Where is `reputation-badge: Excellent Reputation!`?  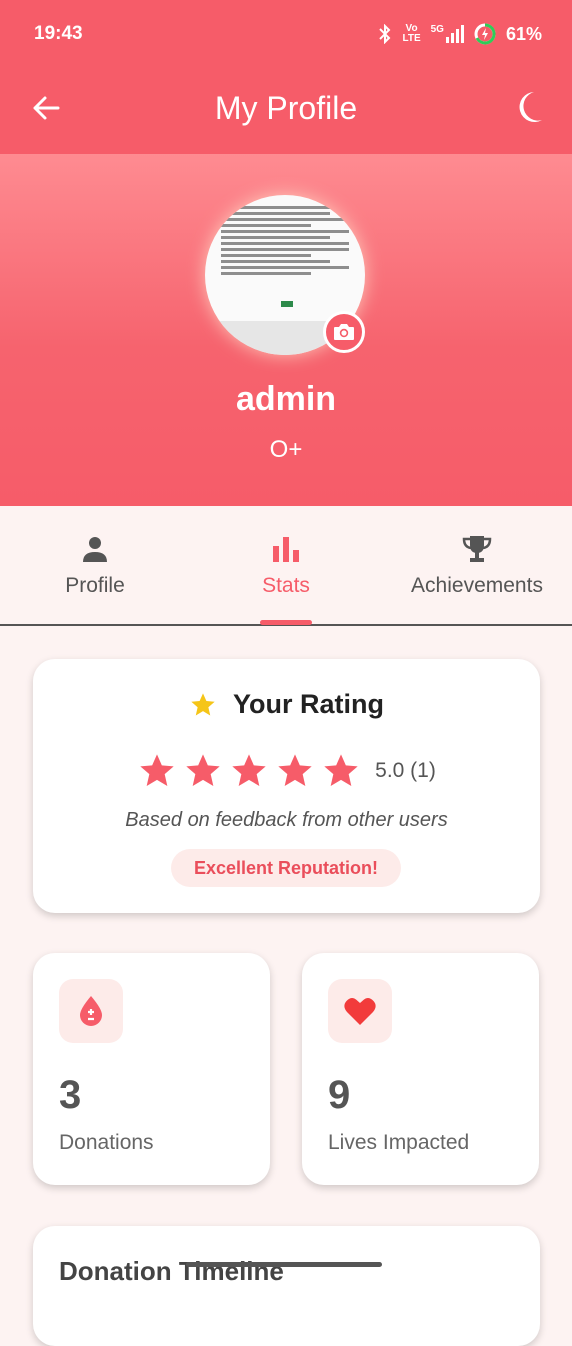
reputation-badge: Excellent Reputation! is located at coordinates (286, 868).